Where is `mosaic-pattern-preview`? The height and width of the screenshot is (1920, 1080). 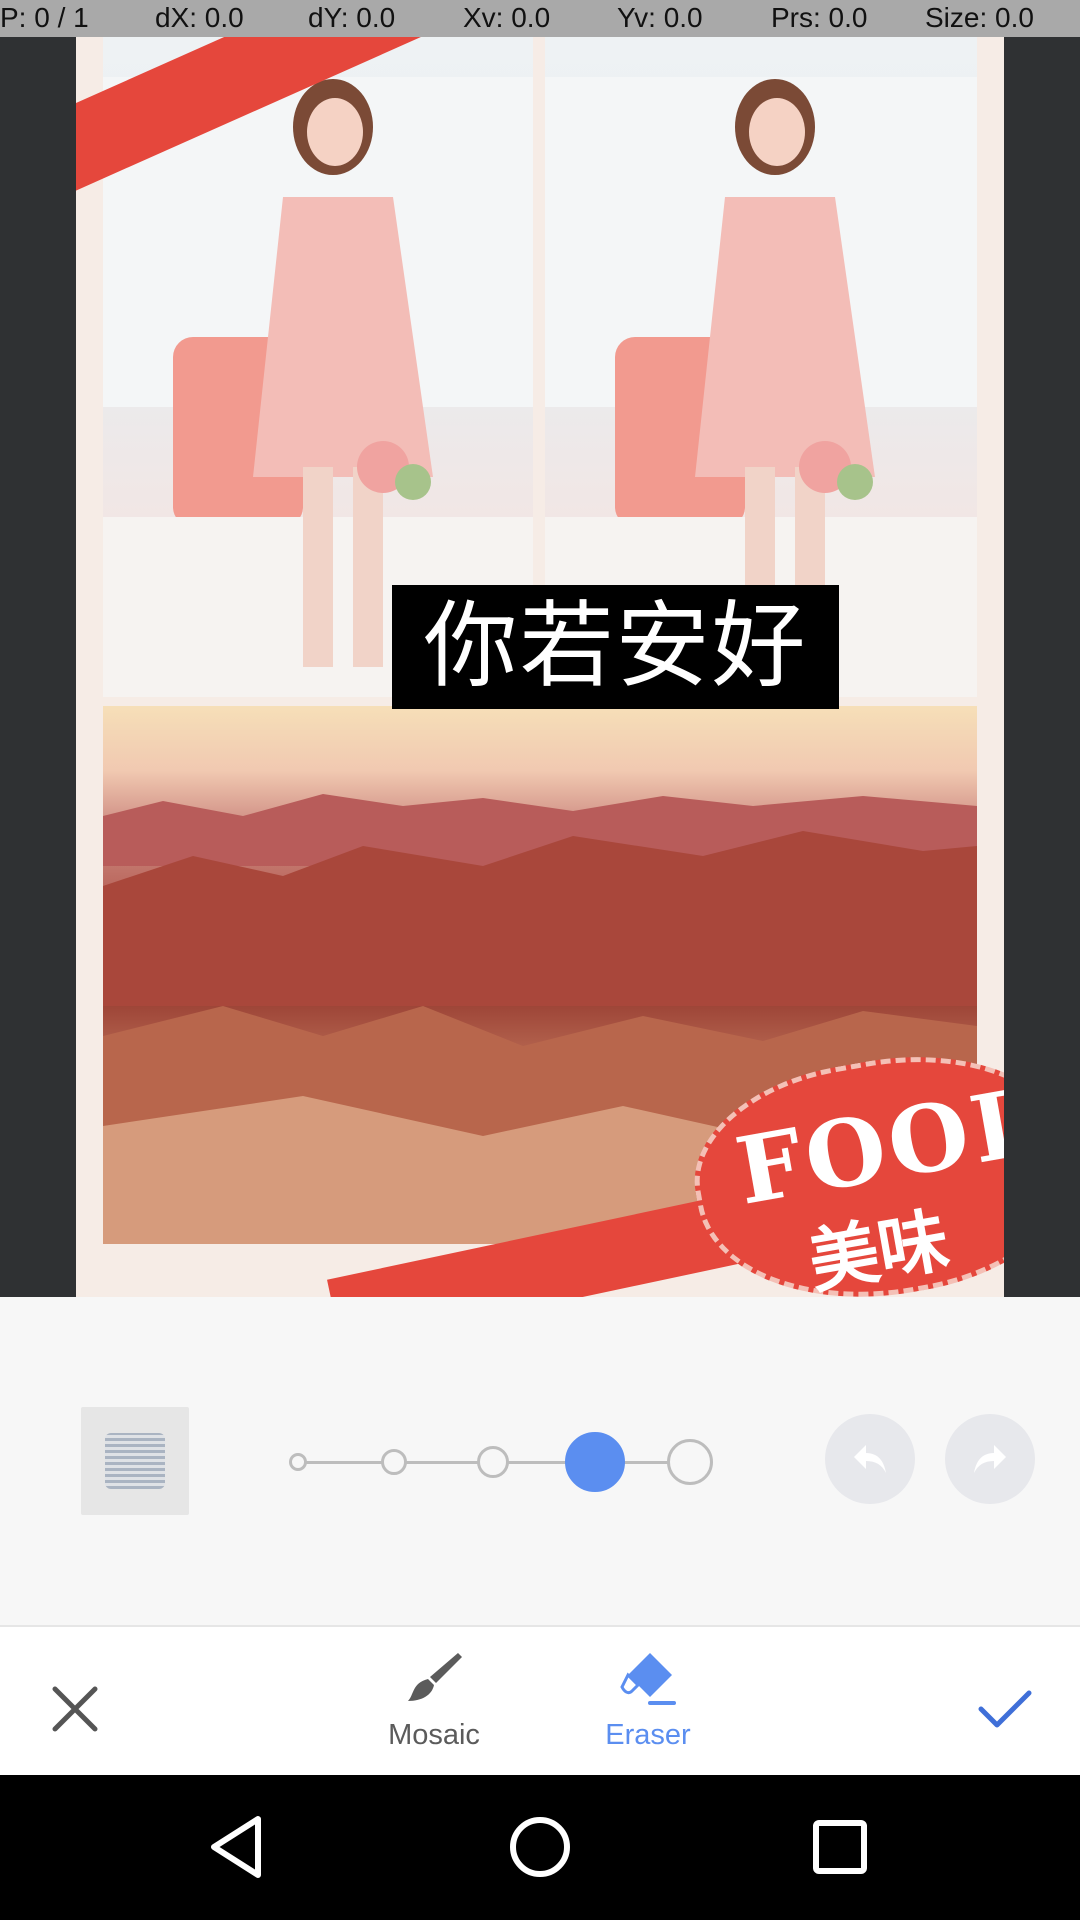
mosaic-pattern-preview is located at coordinates (135, 1461).